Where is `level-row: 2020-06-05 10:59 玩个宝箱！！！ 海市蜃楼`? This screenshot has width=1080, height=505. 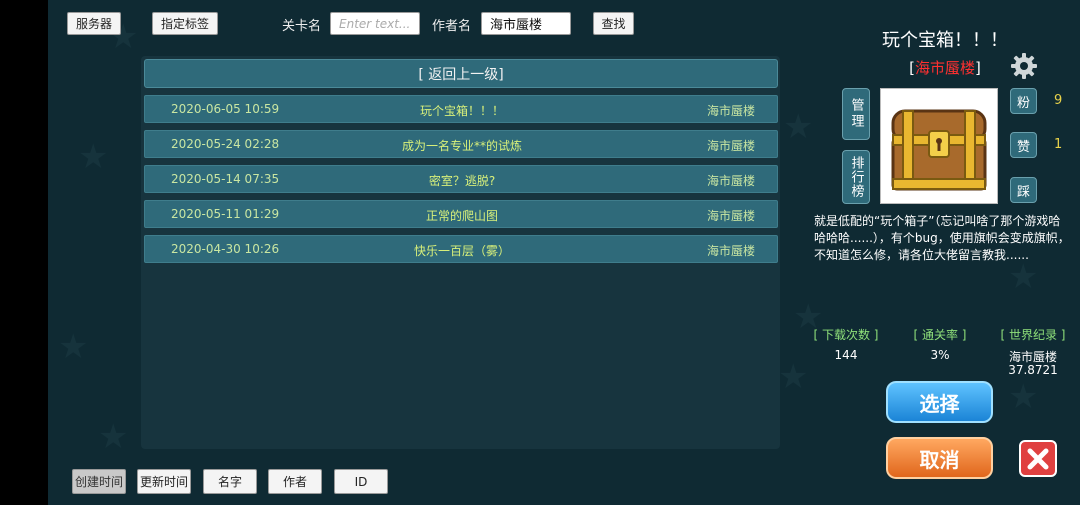
level-row: 2020-06-05 10:59 玩个宝箱！！！ 海市蜃楼 is located at coordinates (461, 109).